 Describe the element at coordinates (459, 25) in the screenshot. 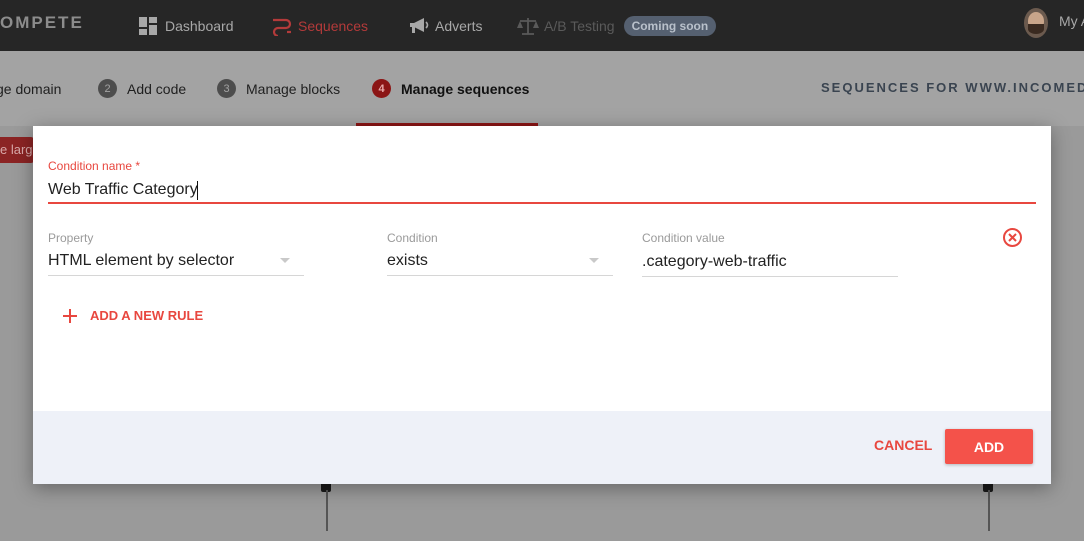

I see `nav-item-label: Adverts` at that location.